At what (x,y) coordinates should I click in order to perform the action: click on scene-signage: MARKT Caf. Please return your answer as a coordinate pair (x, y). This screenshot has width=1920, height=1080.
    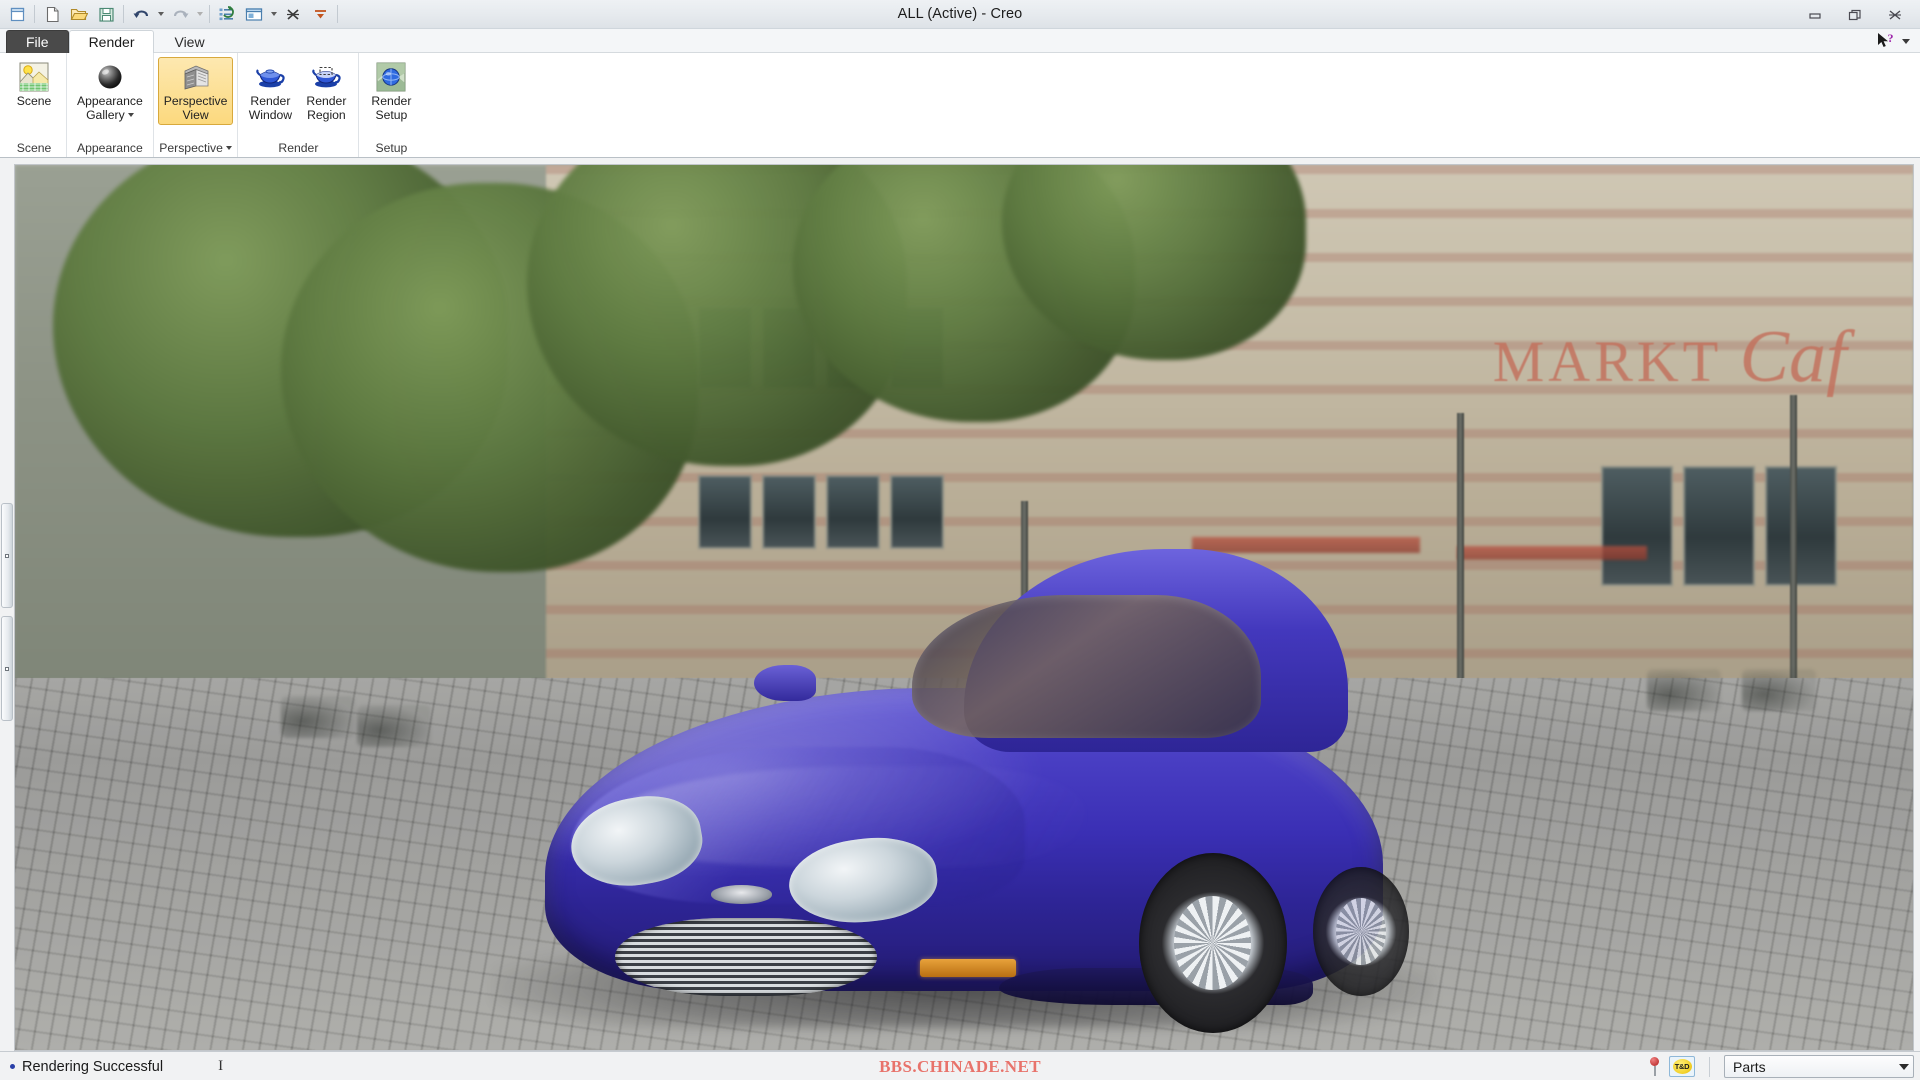
    Looking at the image, I should click on (1670, 357).